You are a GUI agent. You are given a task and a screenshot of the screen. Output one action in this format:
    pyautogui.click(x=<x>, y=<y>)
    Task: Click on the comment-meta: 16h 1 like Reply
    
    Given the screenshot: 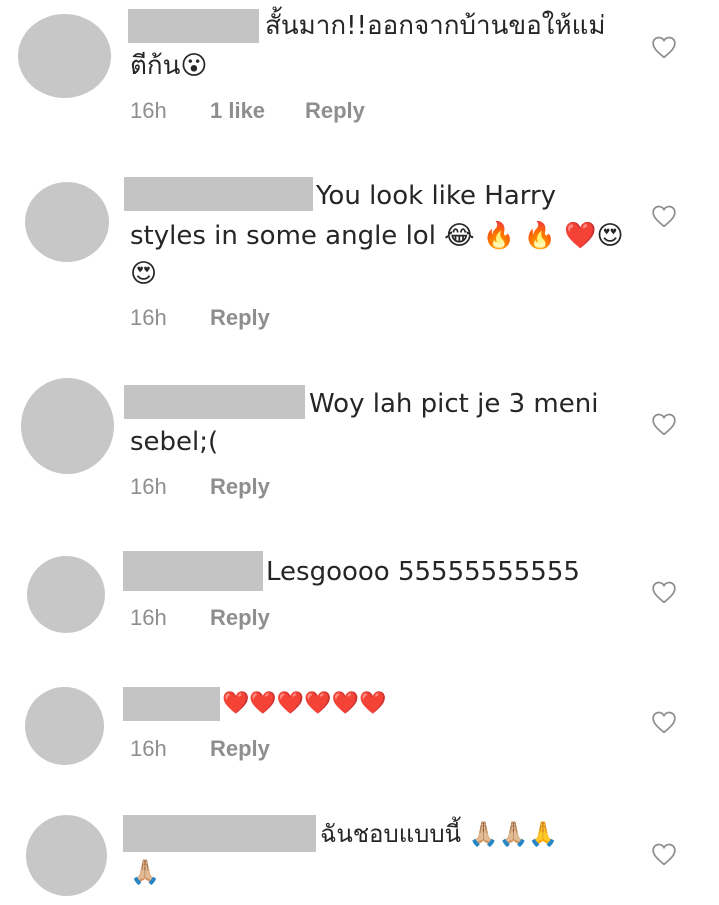 What is the action you would take?
    pyautogui.click(x=330, y=113)
    